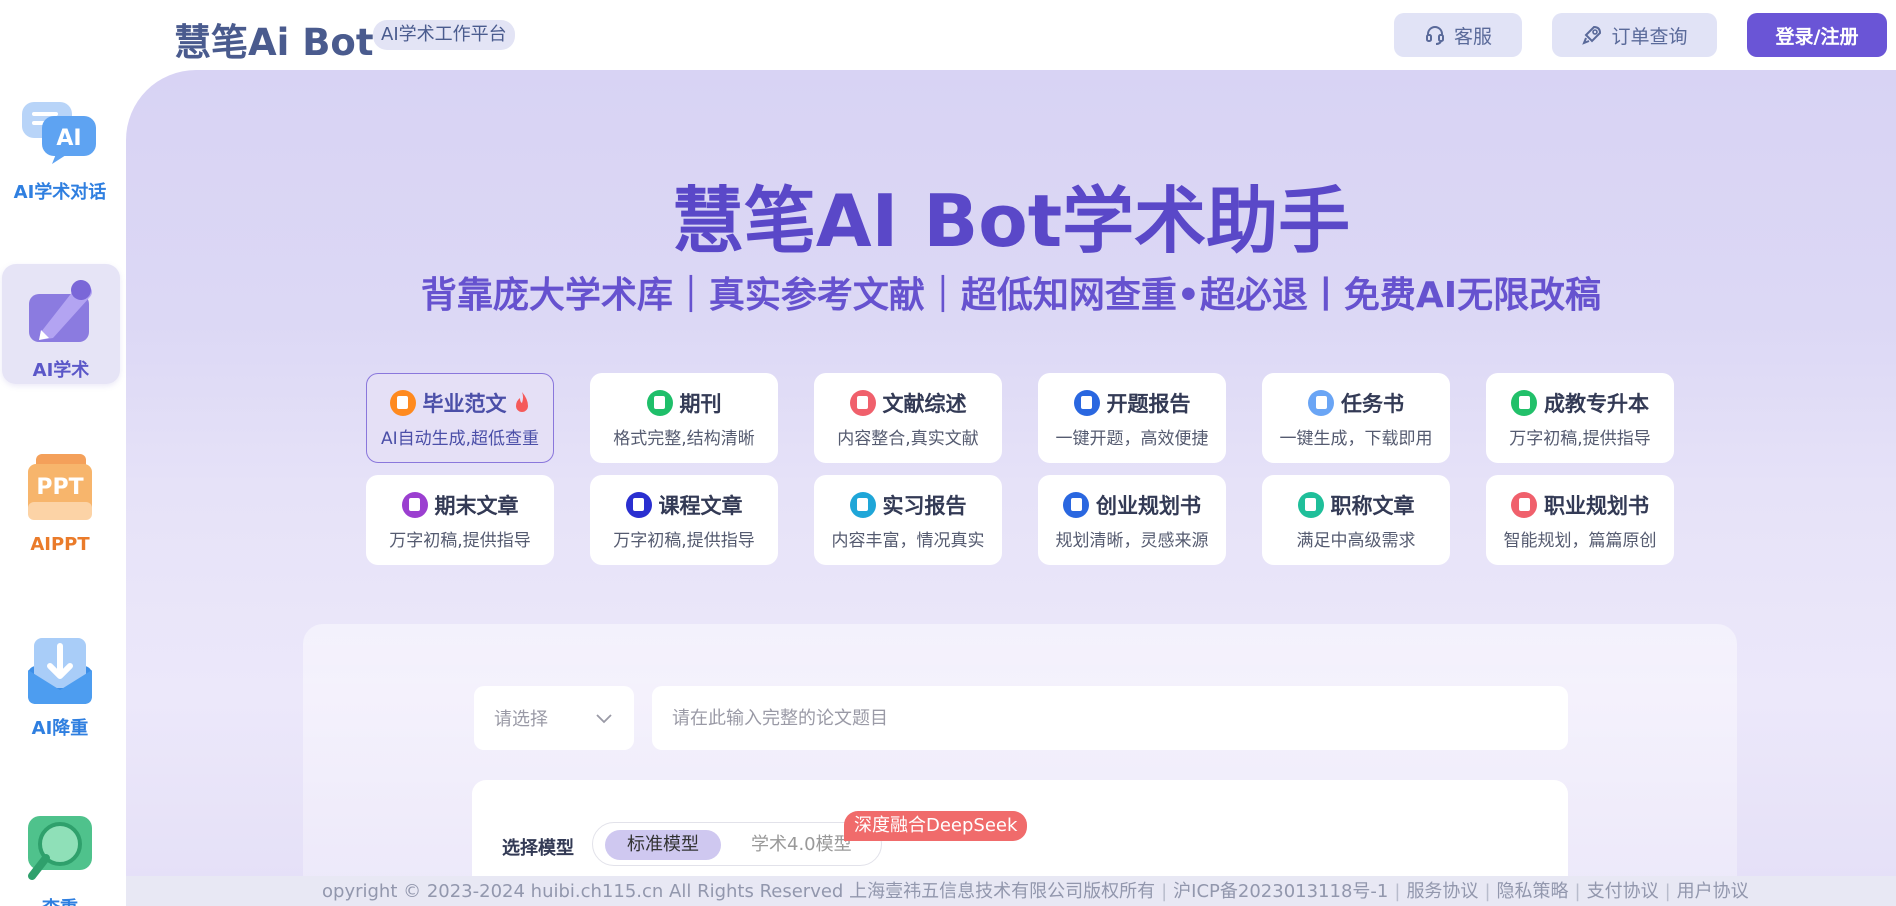  Describe the element at coordinates (460, 520) in the screenshot. I see `card-final-paper: 期末文章 万字初稿,提供指导` at that location.